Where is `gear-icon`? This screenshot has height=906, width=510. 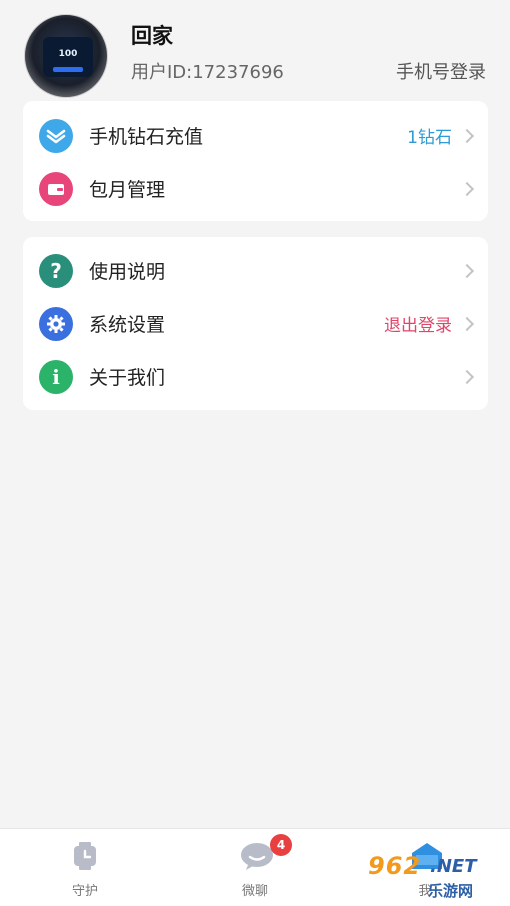
gear-icon is located at coordinates (56, 323).